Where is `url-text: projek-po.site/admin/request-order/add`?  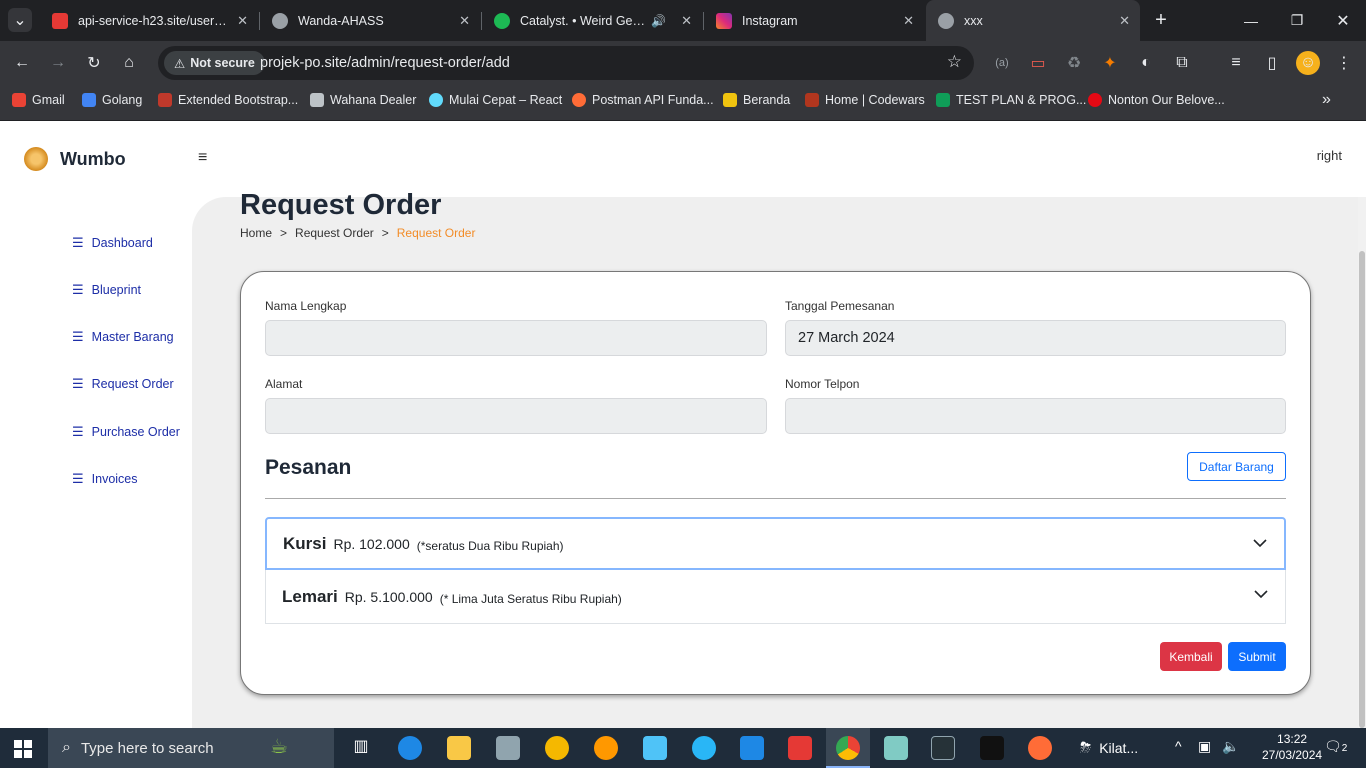
url-text: projek-po.site/admin/request-order/add is located at coordinates (385, 63).